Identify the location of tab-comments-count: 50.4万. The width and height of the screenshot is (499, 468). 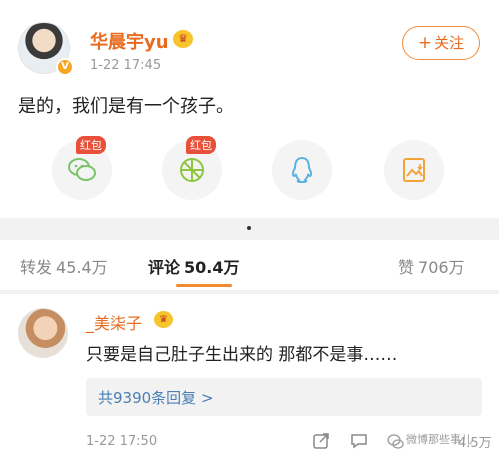
(212, 267).